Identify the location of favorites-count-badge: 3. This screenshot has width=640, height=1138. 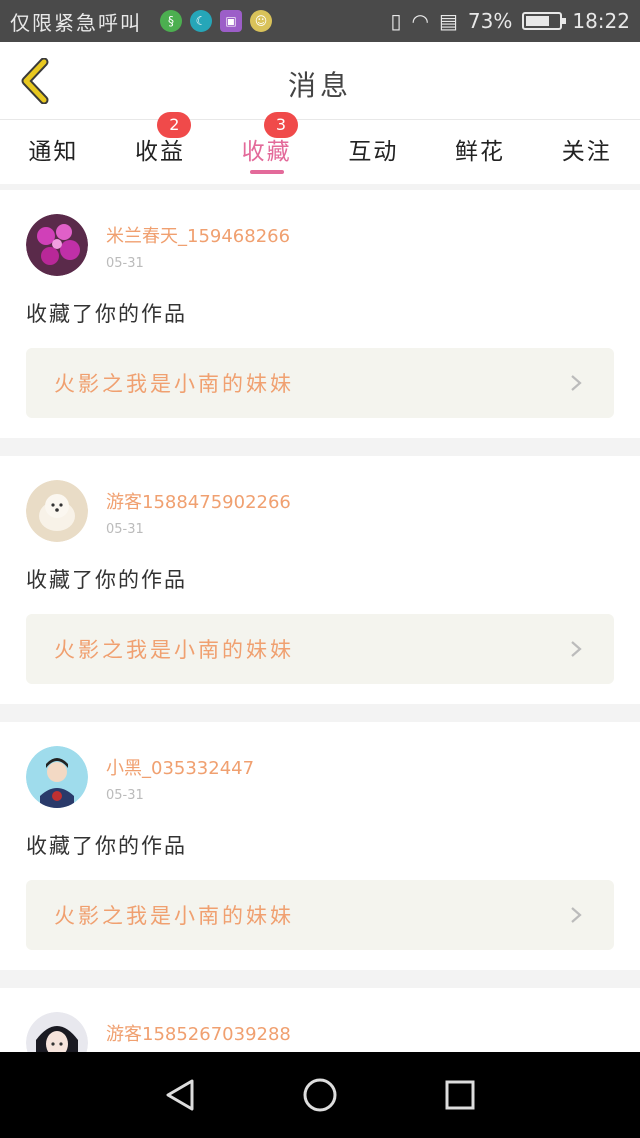
(281, 125).